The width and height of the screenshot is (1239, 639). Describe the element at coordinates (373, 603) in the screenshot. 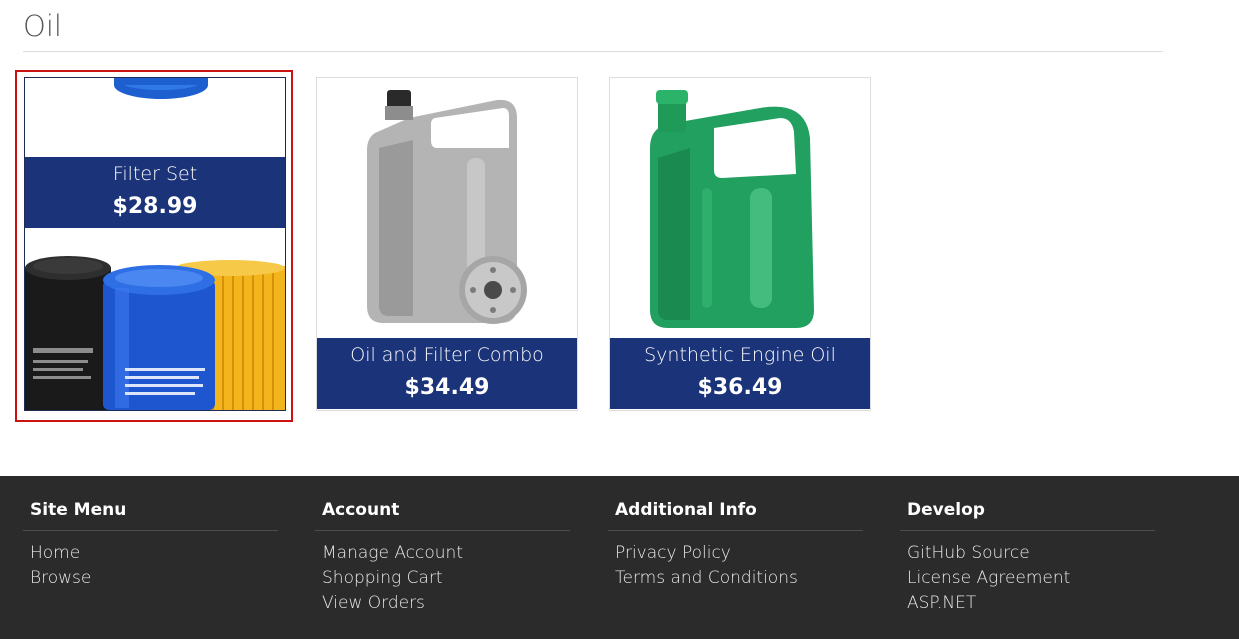

I see `footer-link-view-orders: View Orders` at that location.